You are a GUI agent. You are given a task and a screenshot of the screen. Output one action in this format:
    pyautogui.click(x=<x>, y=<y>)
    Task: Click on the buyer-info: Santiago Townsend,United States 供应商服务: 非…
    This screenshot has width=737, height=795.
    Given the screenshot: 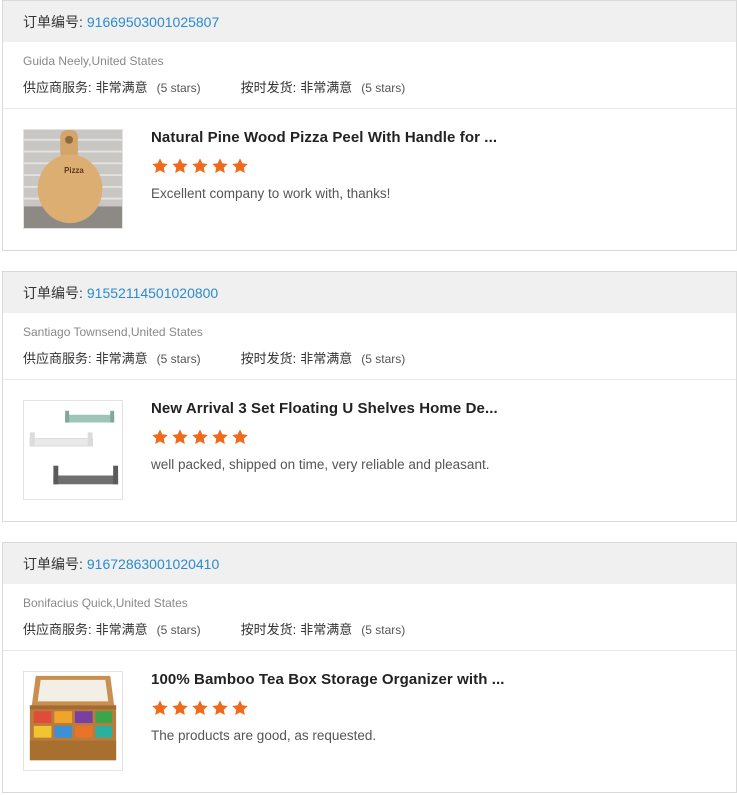 What is the action you would take?
    pyautogui.click(x=369, y=346)
    